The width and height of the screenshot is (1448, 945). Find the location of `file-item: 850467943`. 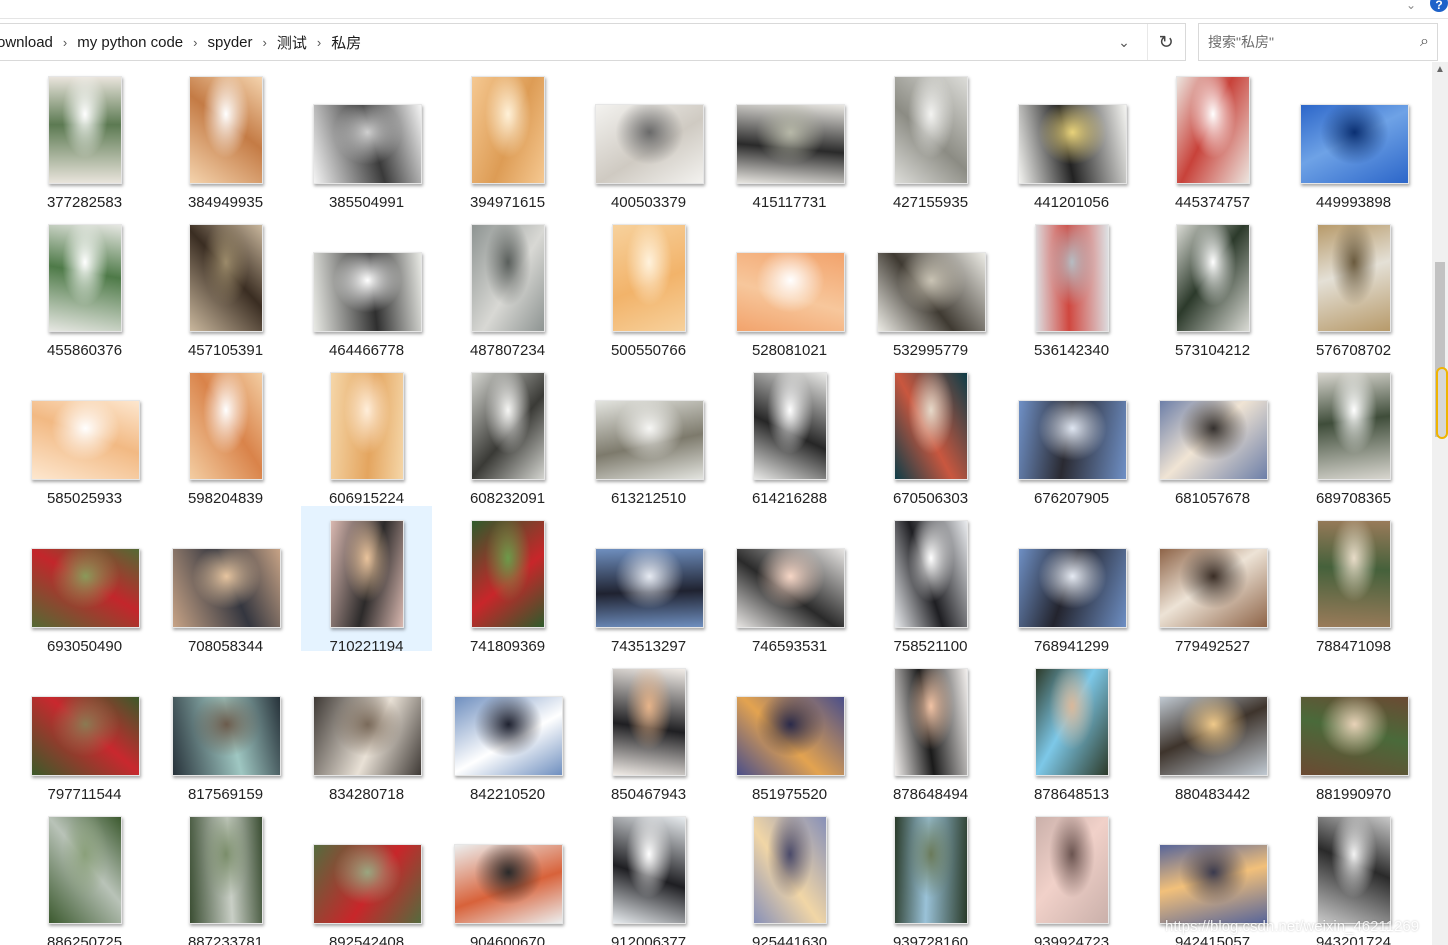

file-item: 850467943 is located at coordinates (648, 728).